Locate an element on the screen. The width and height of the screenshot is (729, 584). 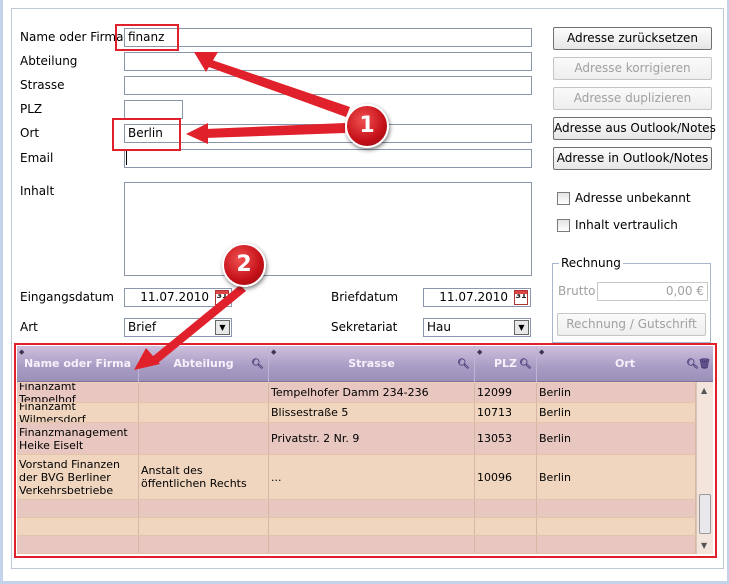
name-label: Name oder Firma is located at coordinates (72, 37).